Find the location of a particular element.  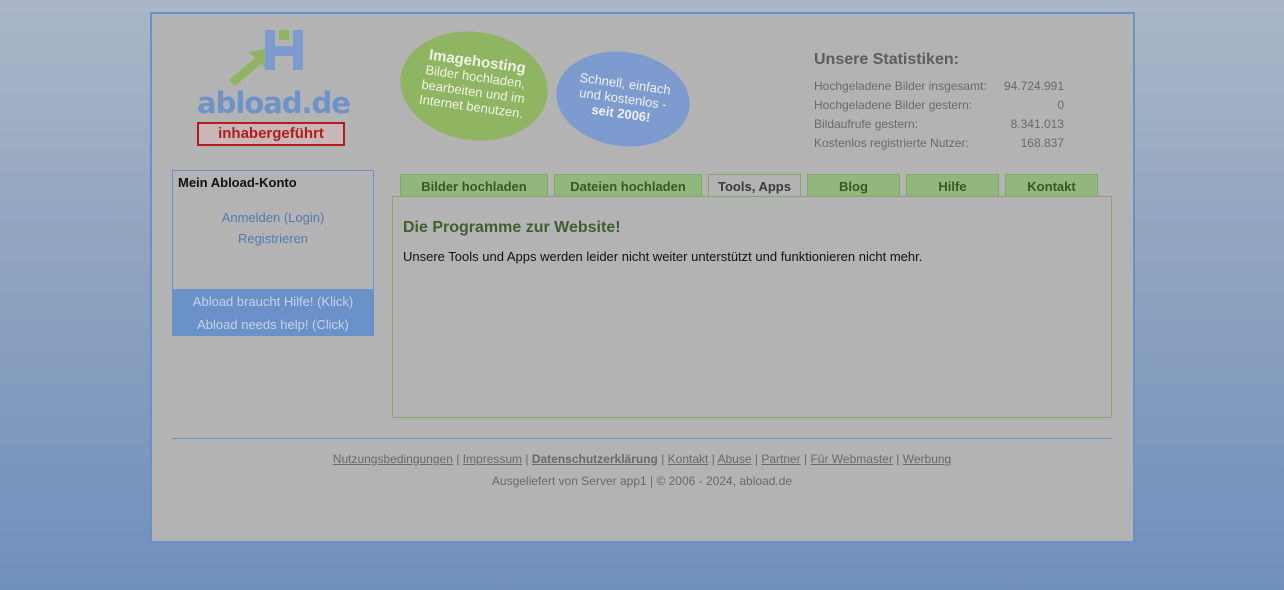

tab-blog: Blog is located at coordinates (853, 185).